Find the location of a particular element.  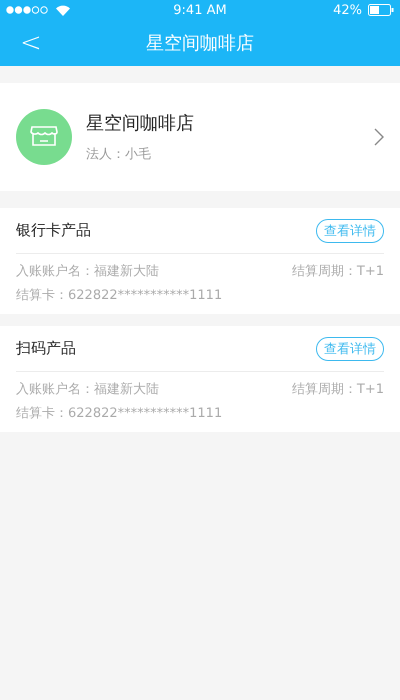

product-title: 银行卡产品 is located at coordinates (53, 230).